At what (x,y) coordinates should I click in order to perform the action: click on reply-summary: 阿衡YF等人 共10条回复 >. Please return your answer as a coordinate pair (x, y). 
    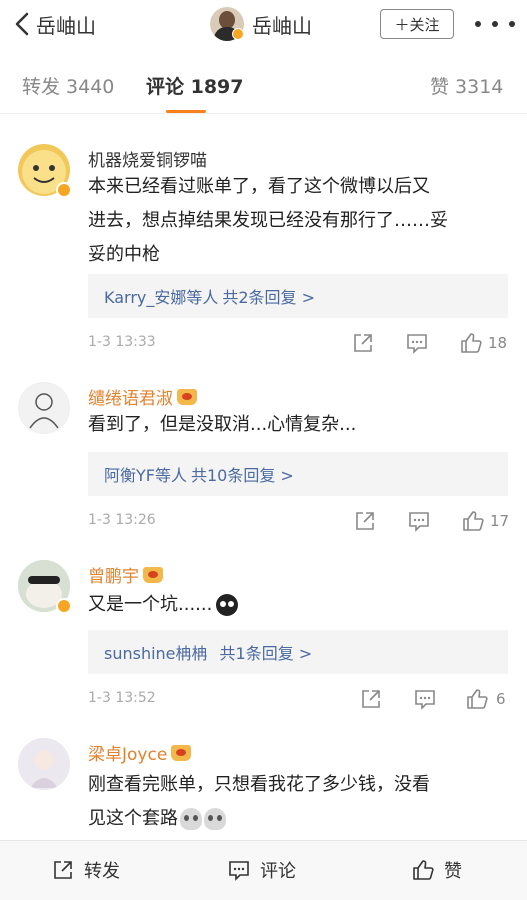
    Looking at the image, I should click on (298, 474).